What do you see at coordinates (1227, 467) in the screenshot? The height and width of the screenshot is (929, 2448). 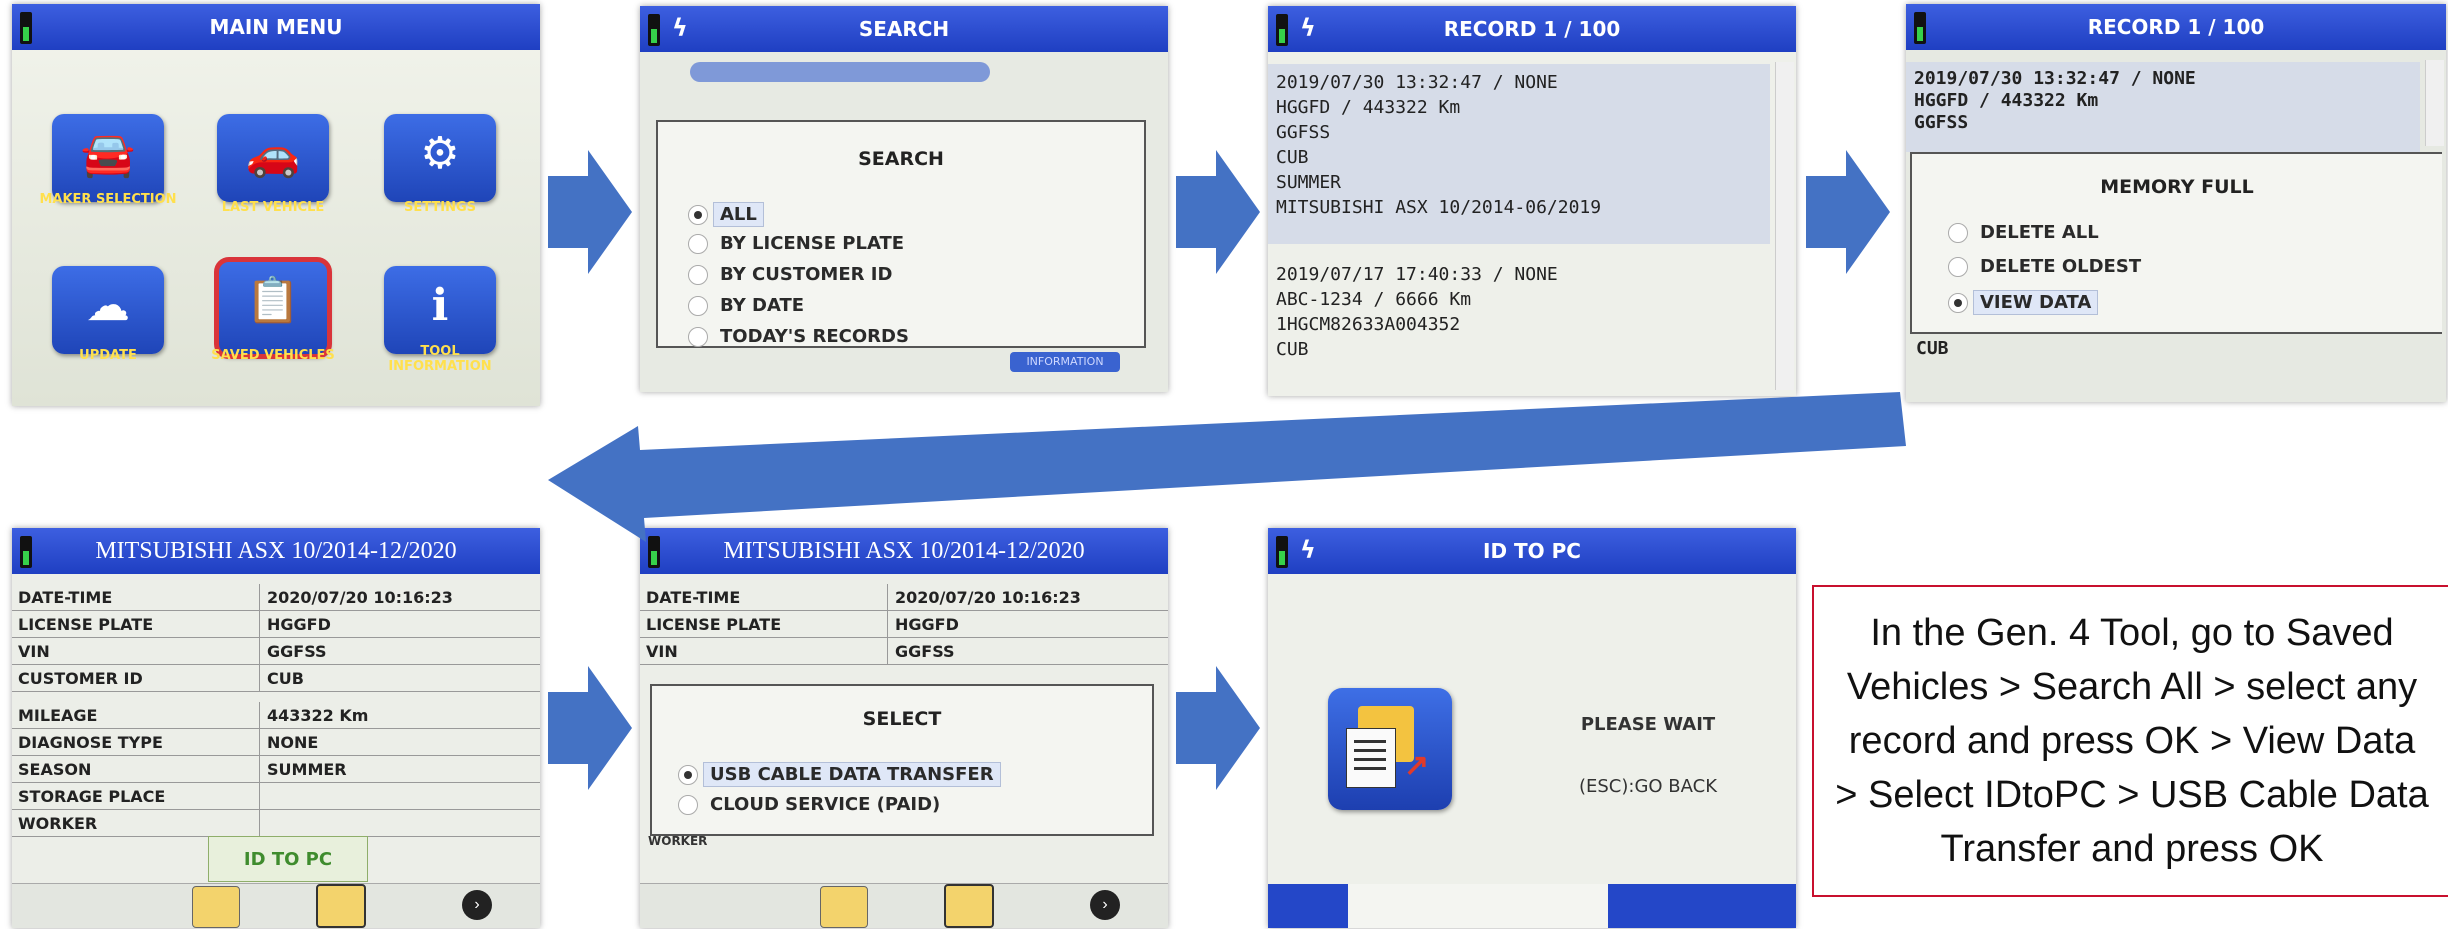 I see `arrow-return-left` at bounding box center [1227, 467].